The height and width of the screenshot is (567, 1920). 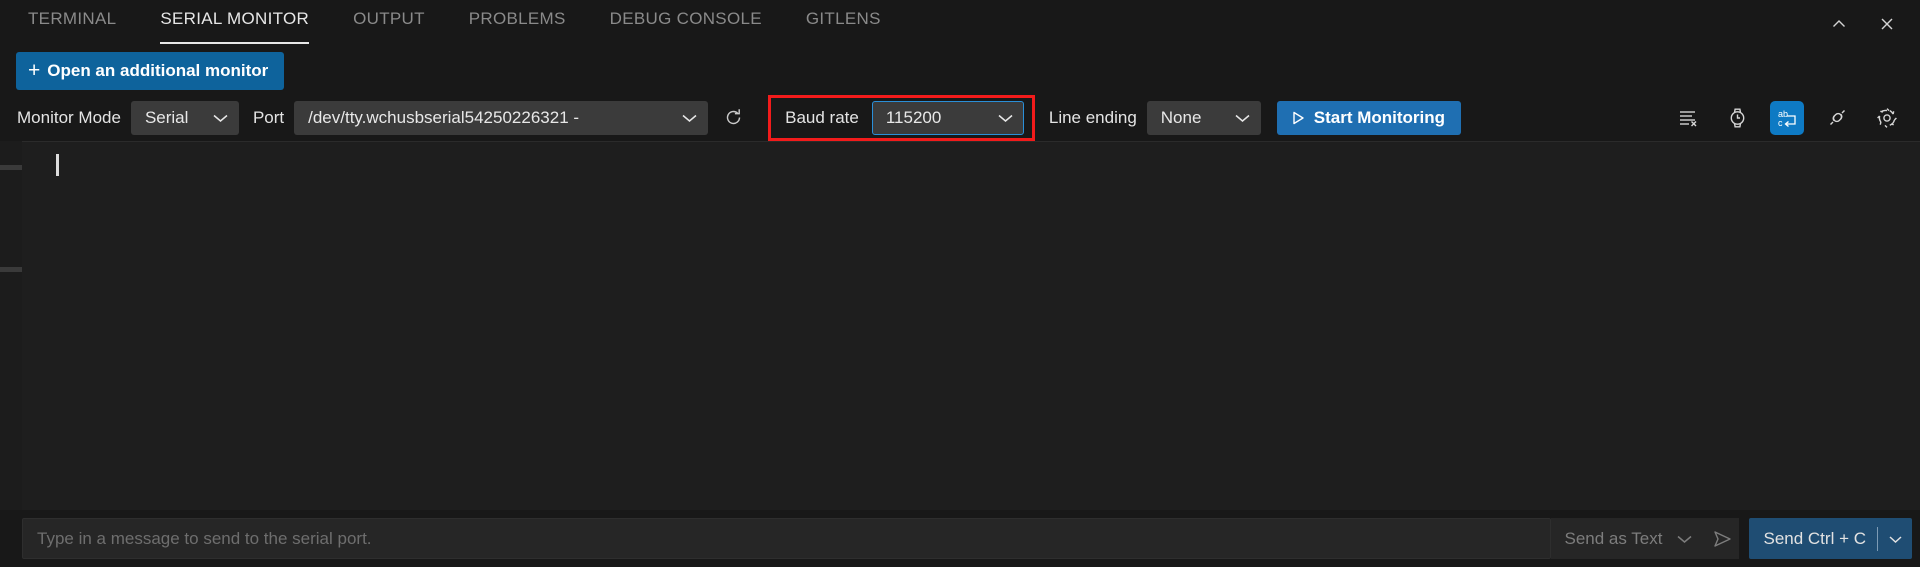 I want to click on send-message-bar: Send as Text Send Ctrl + C, so click(x=960, y=538).